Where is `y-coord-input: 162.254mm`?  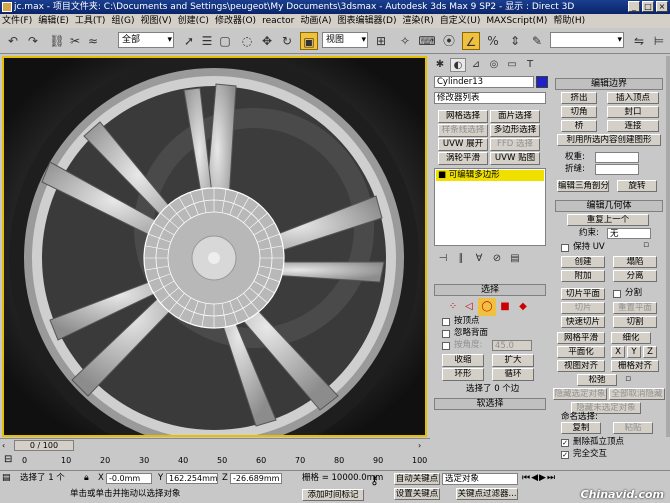 y-coord-input: 162.254mm is located at coordinates (192, 478).